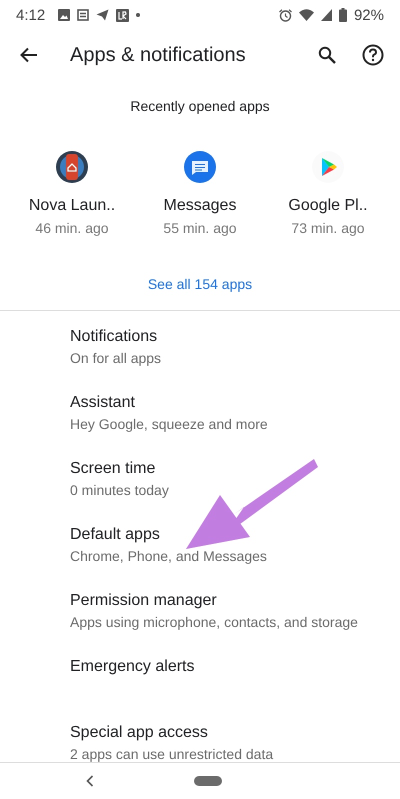  What do you see at coordinates (31, 15) in the screenshot?
I see `clock: 4:12` at bounding box center [31, 15].